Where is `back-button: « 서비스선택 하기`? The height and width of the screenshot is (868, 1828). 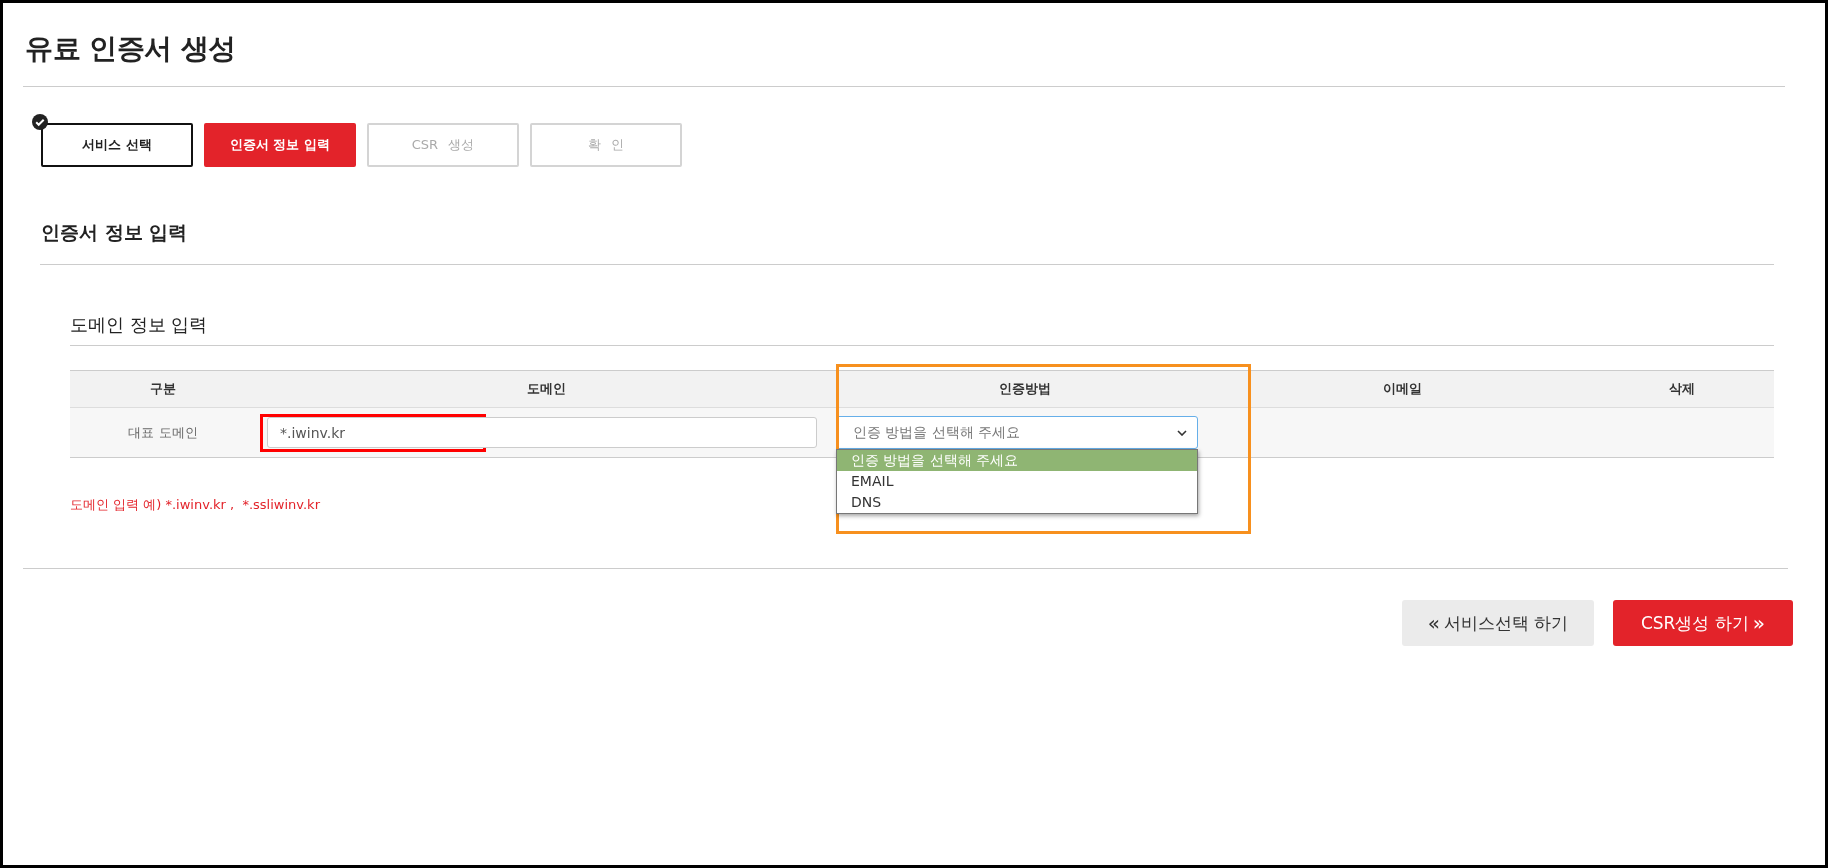 back-button: « 서비스선택 하기 is located at coordinates (1498, 623).